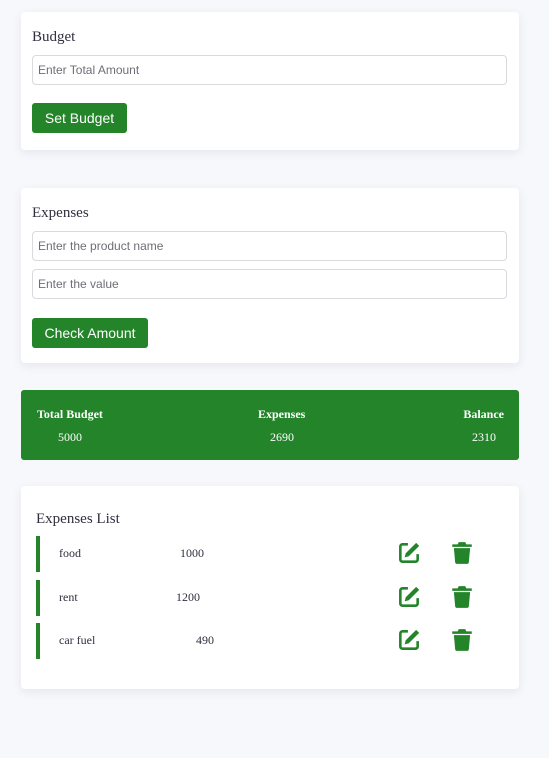 This screenshot has height=758, width=549. What do you see at coordinates (90, 333) in the screenshot?
I see `check-amount-button: Check Amount` at bounding box center [90, 333].